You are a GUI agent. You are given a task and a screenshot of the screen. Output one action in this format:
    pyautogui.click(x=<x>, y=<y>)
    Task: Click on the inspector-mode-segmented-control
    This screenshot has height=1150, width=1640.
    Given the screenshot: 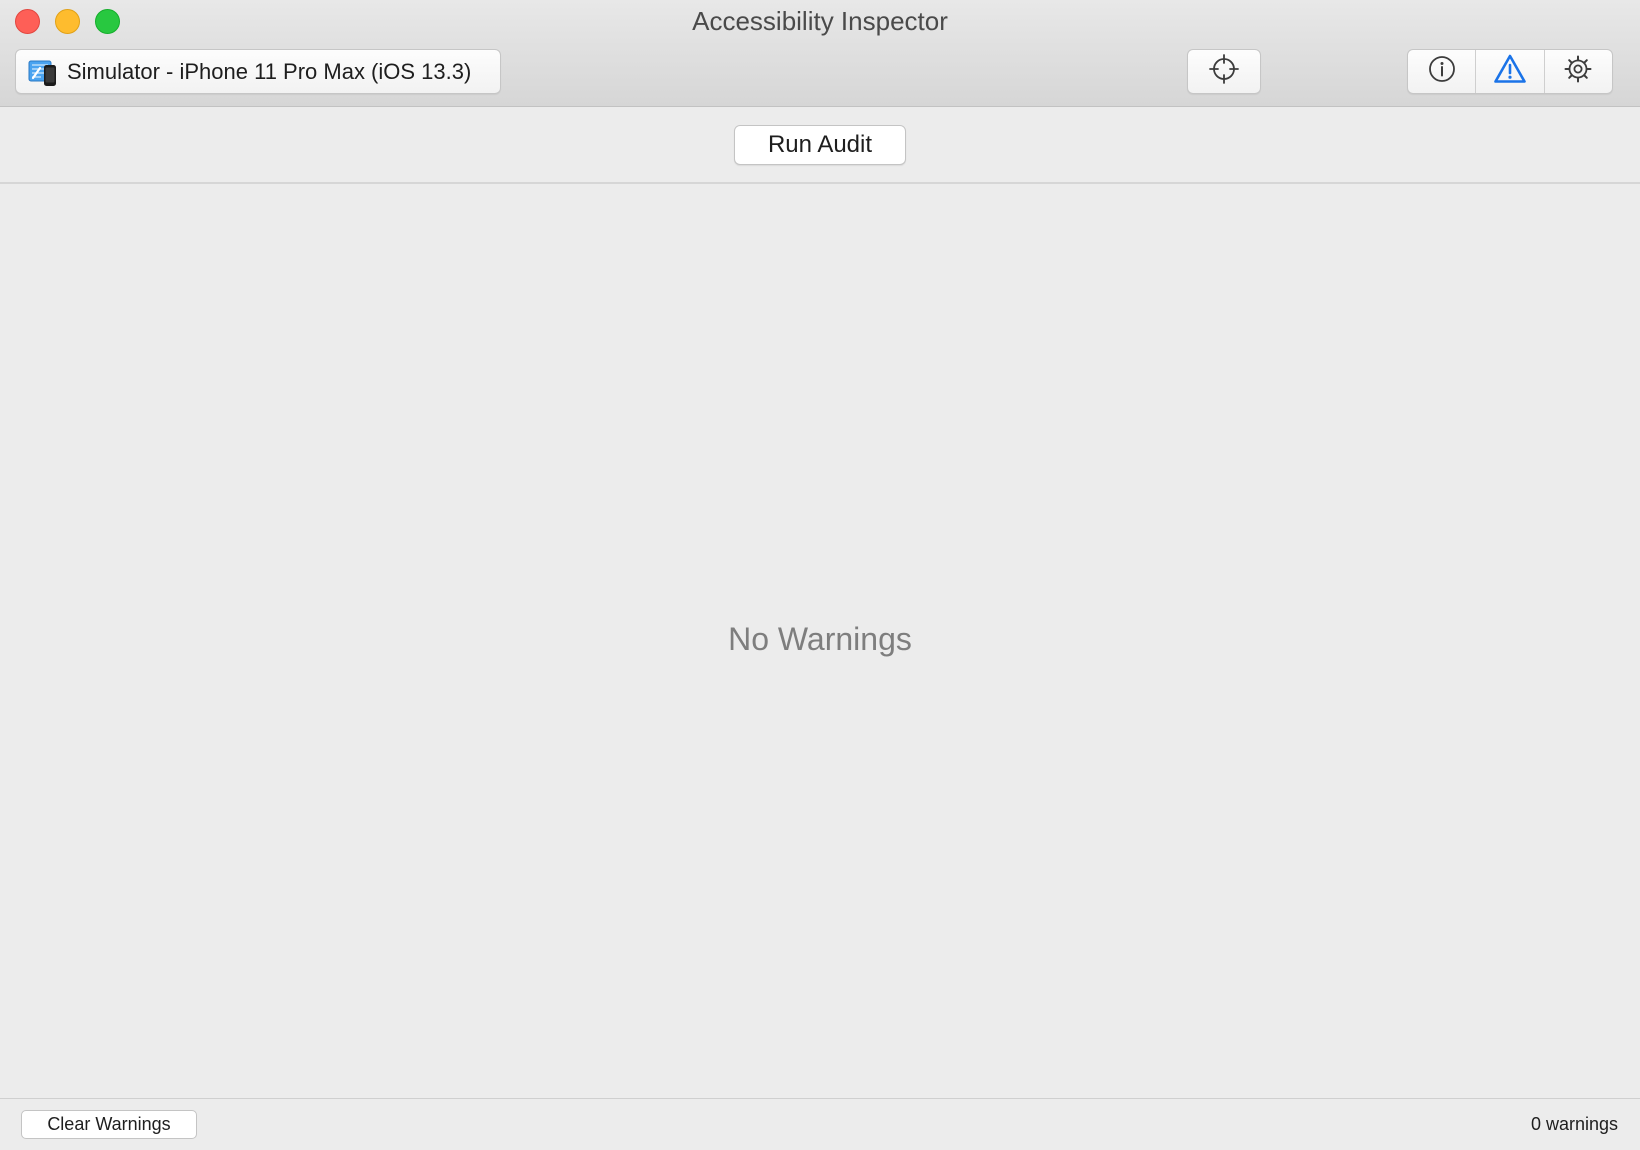 What is the action you would take?
    pyautogui.click(x=1510, y=71)
    